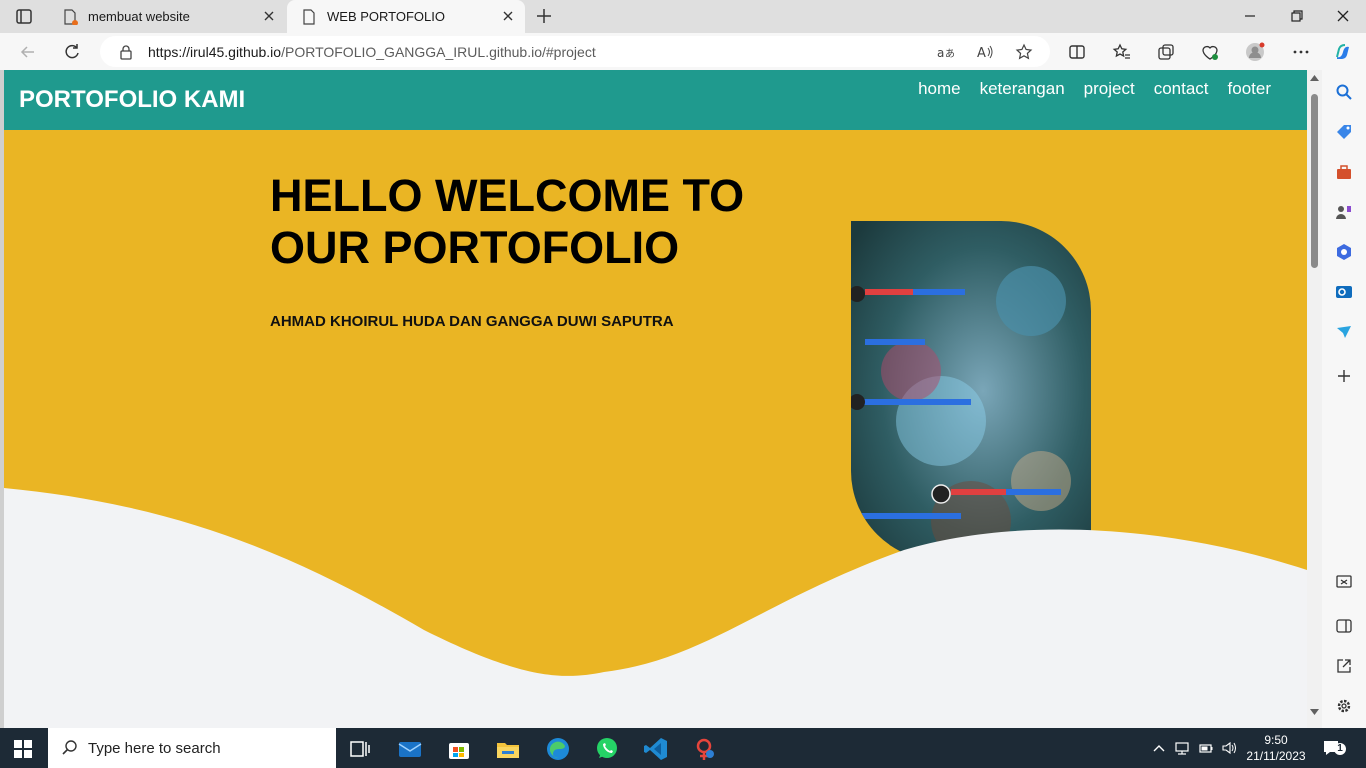 The height and width of the screenshot is (768, 1366). I want to click on tab-title: membuat website, so click(139, 16).